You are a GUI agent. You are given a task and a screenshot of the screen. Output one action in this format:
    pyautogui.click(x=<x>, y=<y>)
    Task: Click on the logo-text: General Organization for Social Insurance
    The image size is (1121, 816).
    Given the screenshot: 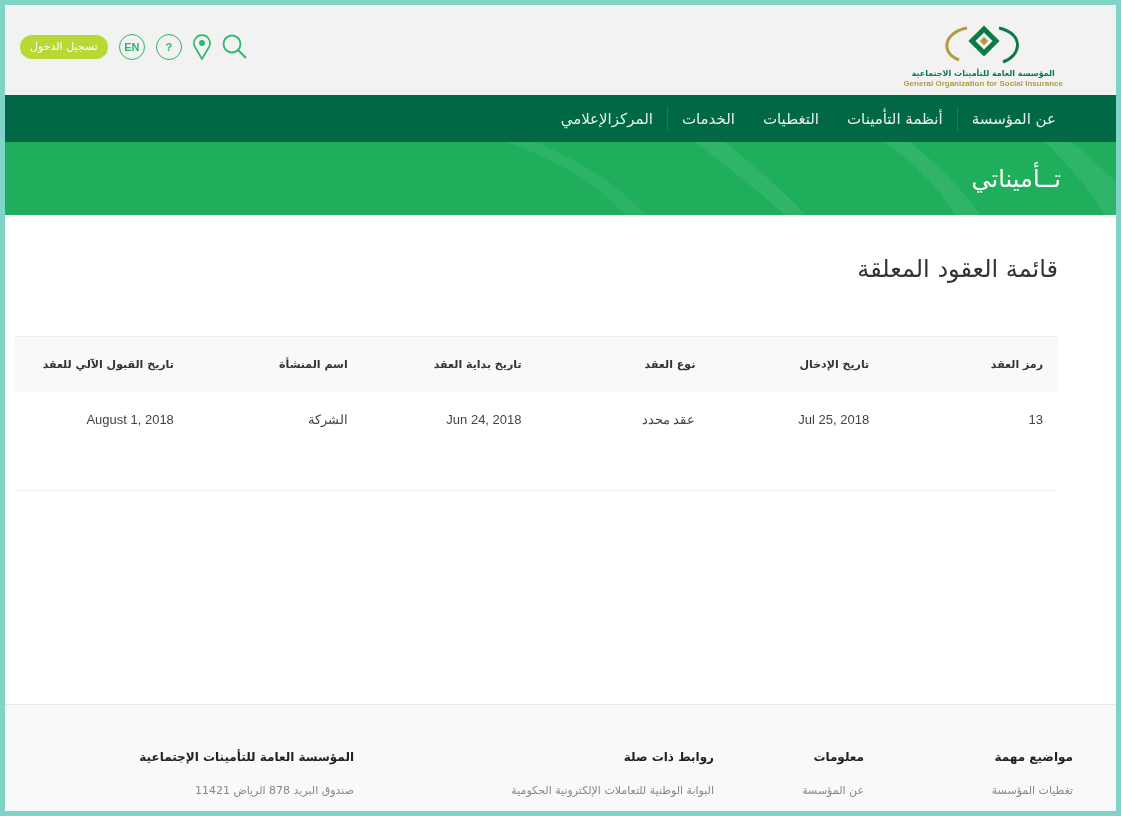 What is the action you would take?
    pyautogui.click(x=983, y=83)
    